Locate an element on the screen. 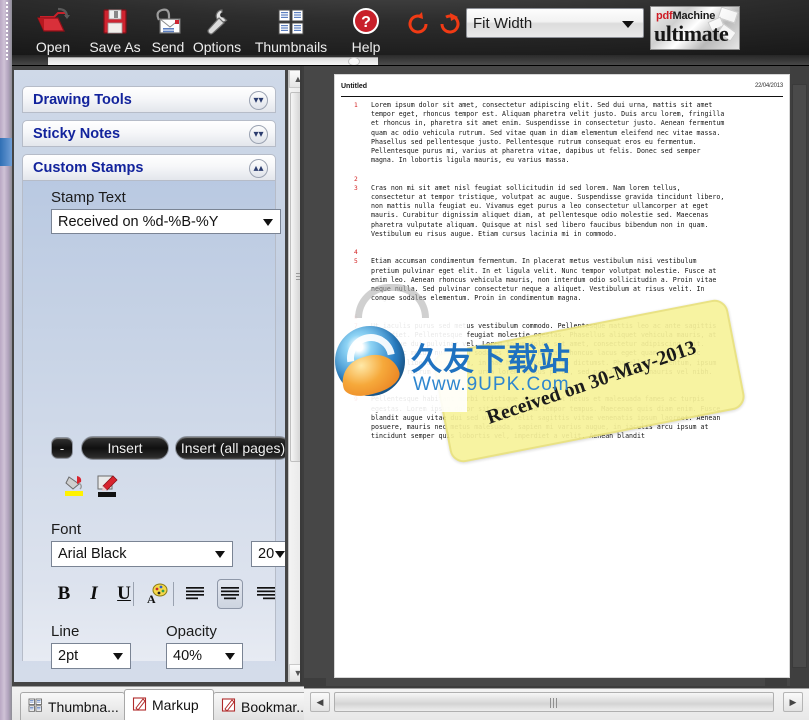 This screenshot has height=720, width=809. align-center-icon is located at coordinates (230, 594).